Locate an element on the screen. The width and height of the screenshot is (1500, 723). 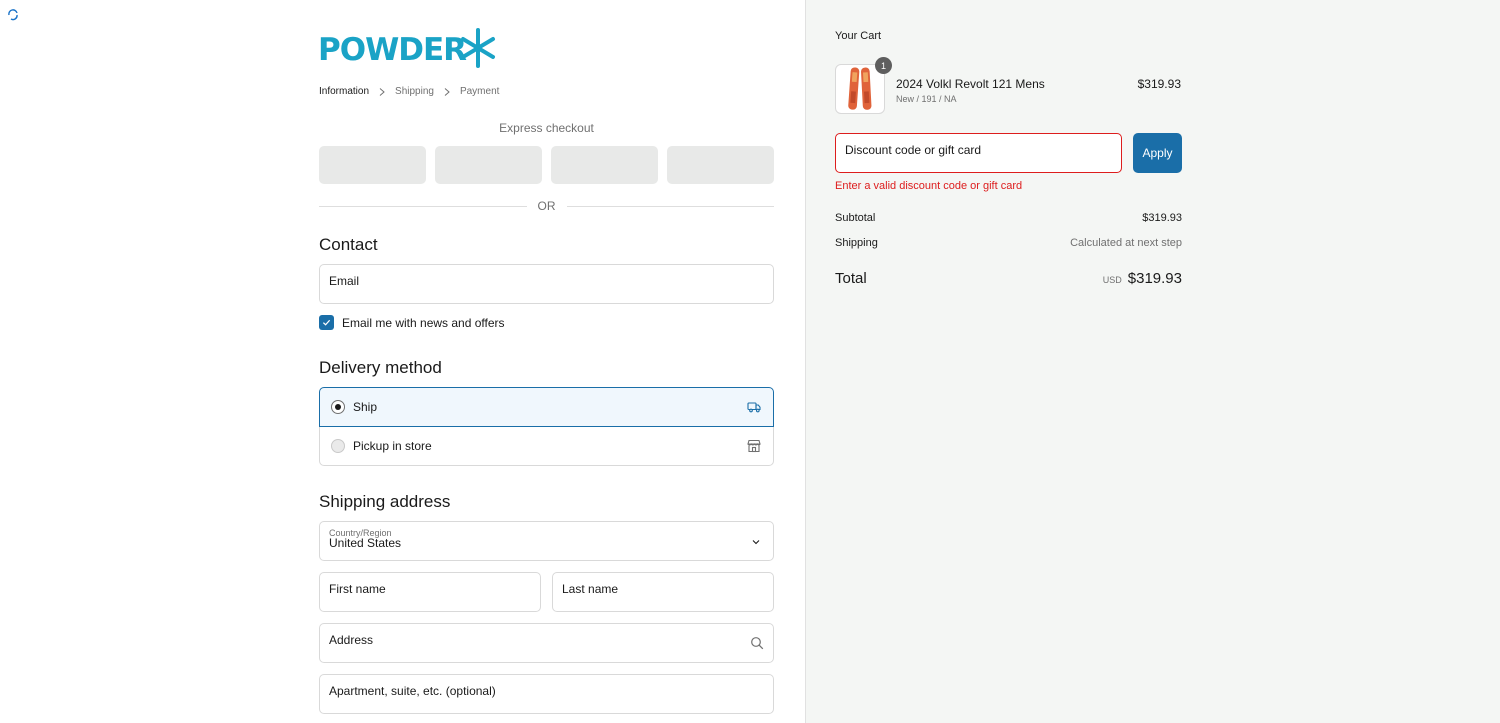
total-row: Total USD $319.93 is located at coordinates (1008, 278).